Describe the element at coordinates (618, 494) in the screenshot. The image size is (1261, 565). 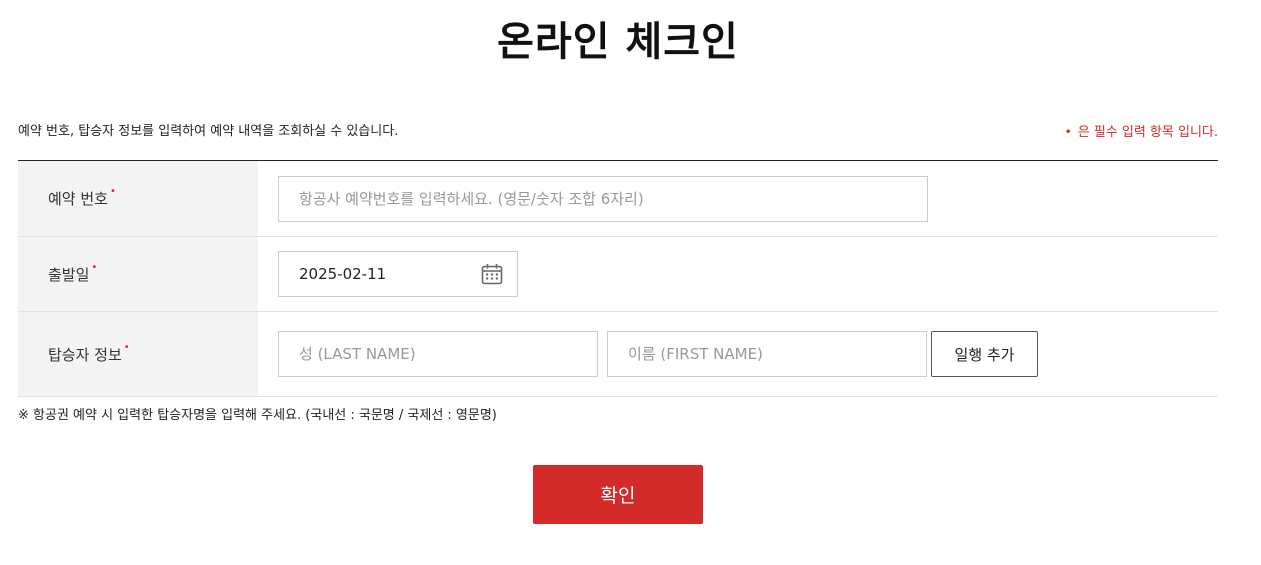
I see `confirm-button: 확인` at that location.